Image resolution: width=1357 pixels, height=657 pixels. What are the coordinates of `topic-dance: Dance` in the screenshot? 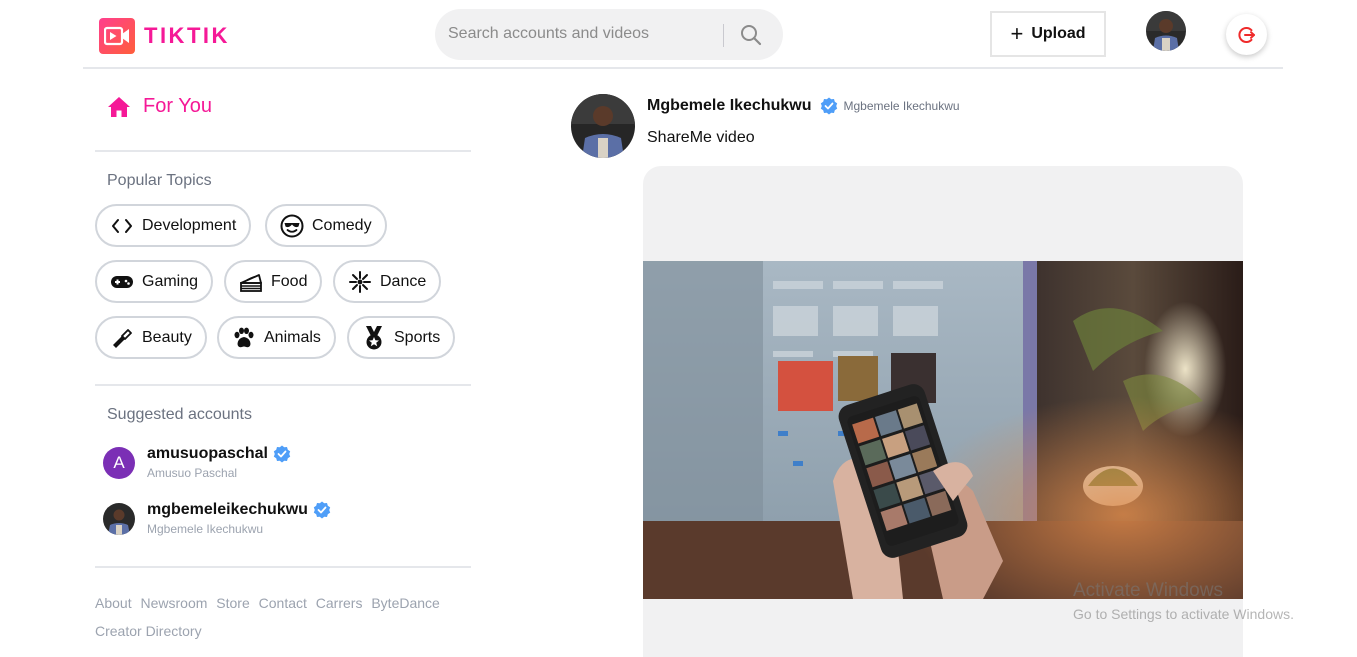 It's located at (387, 281).